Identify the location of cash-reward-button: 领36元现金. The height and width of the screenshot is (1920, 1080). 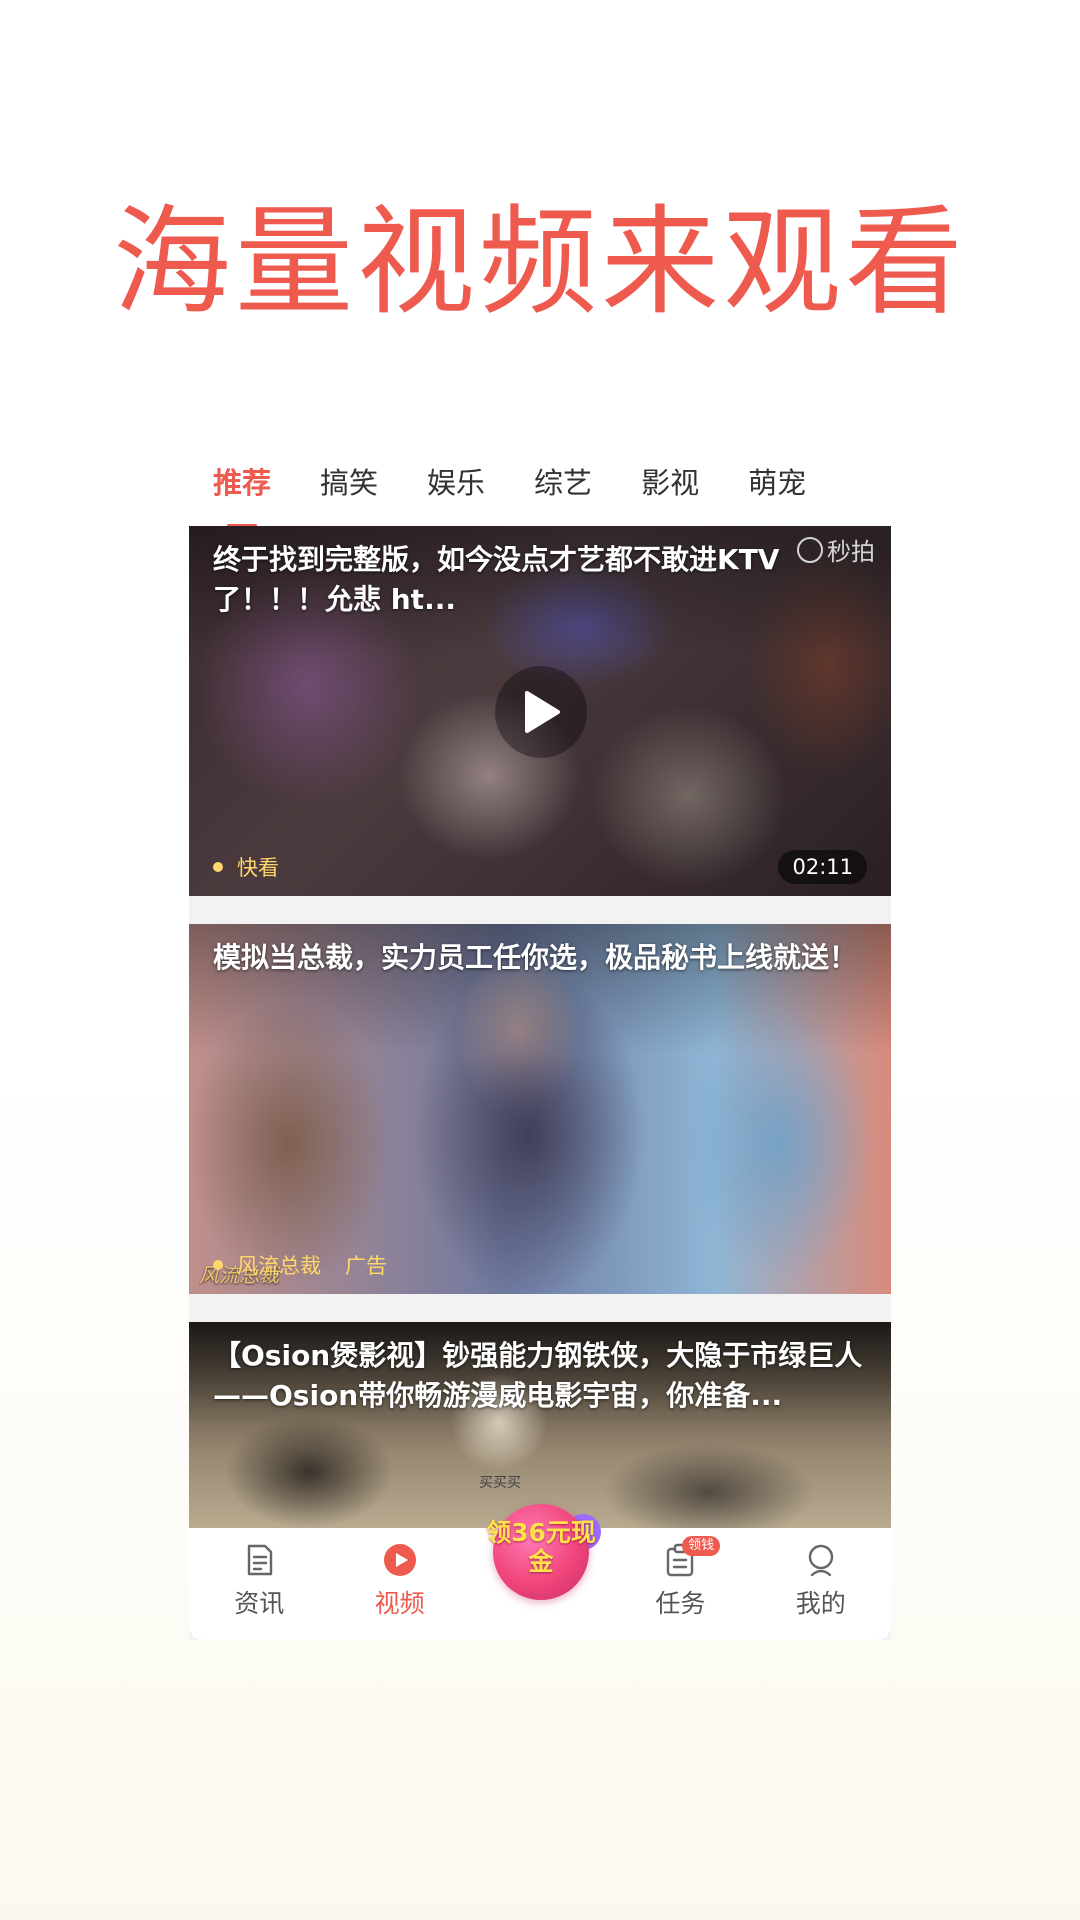
(540, 1553).